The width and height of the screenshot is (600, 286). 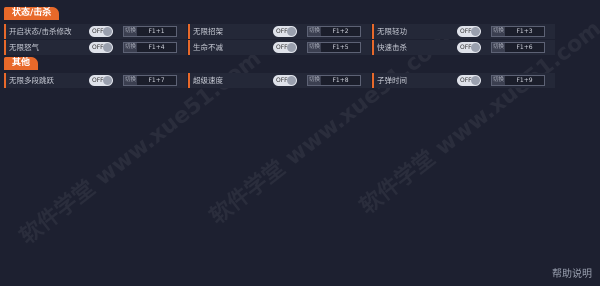 I want to click on hotkey-field: 切换 F1+1, so click(x=150, y=31).